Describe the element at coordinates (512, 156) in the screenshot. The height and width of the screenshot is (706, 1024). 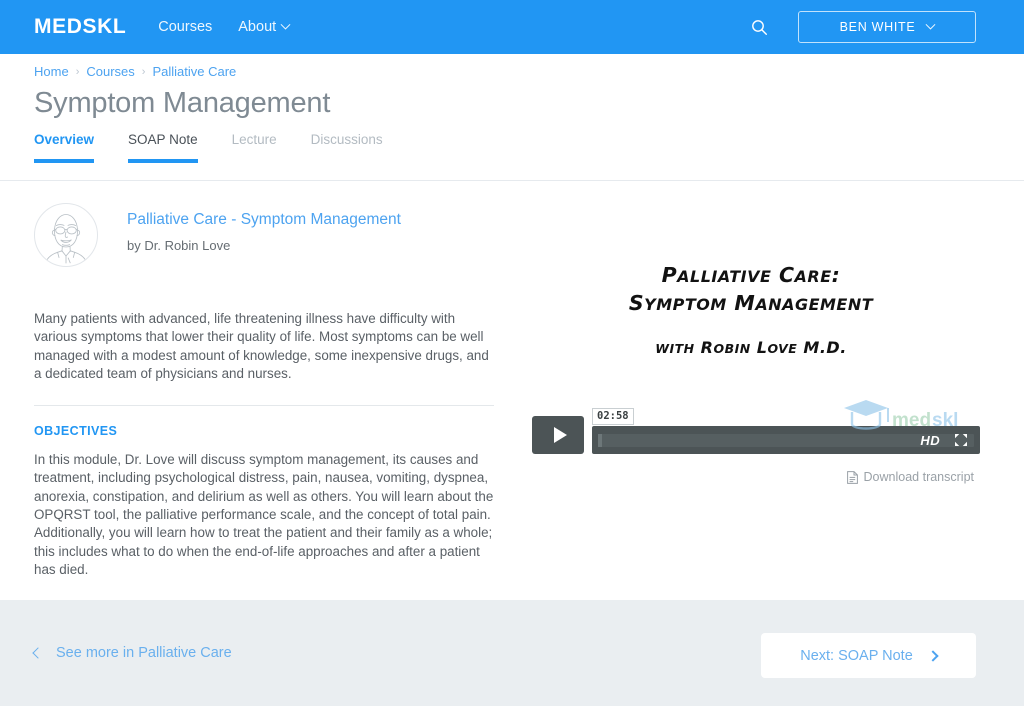
I see `tab-bar: Overview SOAP Note Lecture Discussions` at that location.